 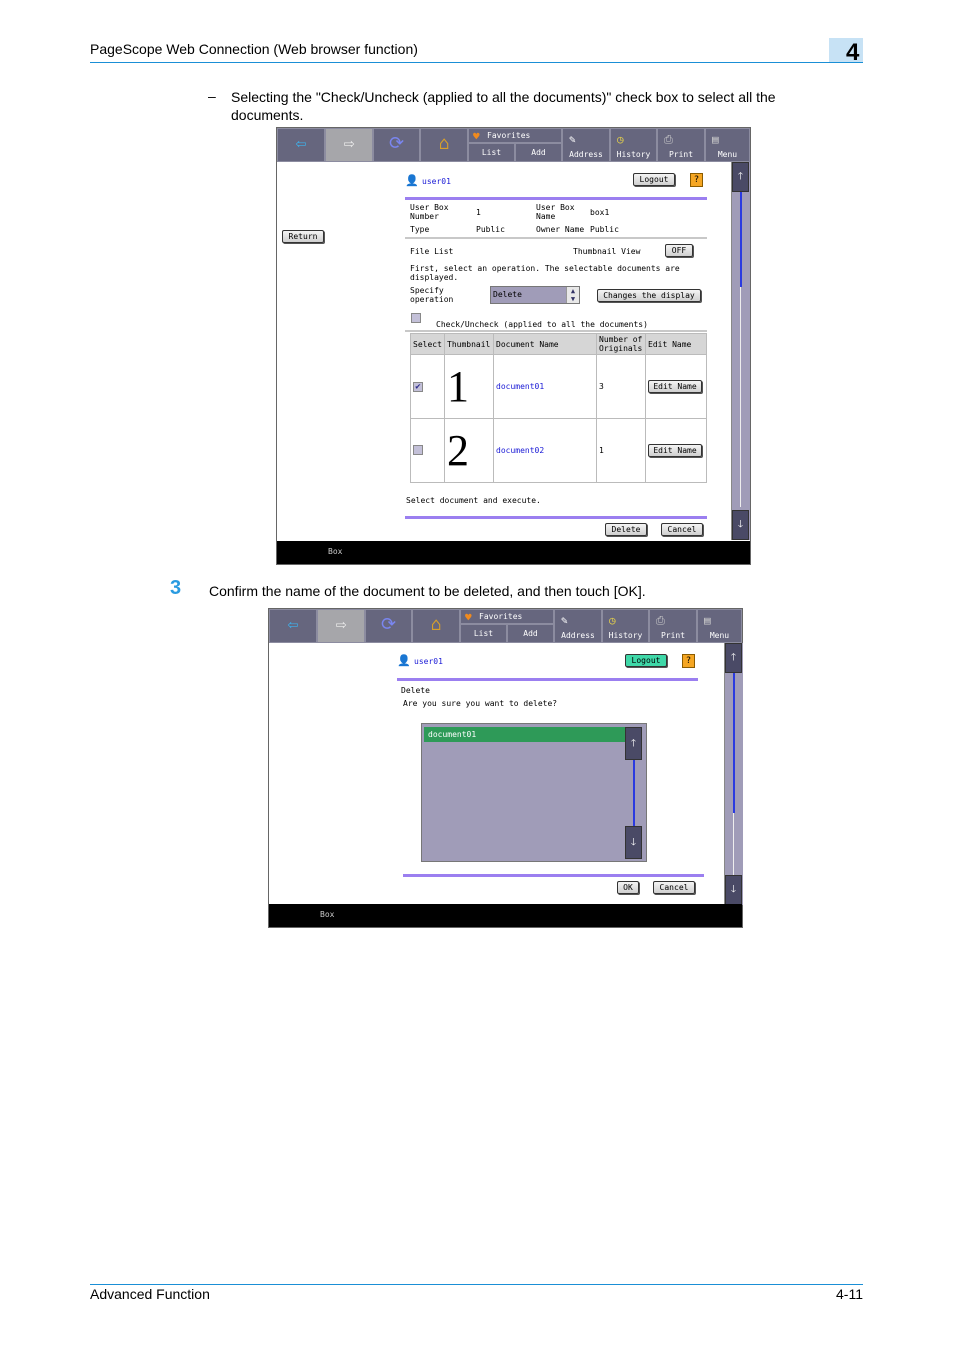 I want to click on delete-button: Delete, so click(x=626, y=529).